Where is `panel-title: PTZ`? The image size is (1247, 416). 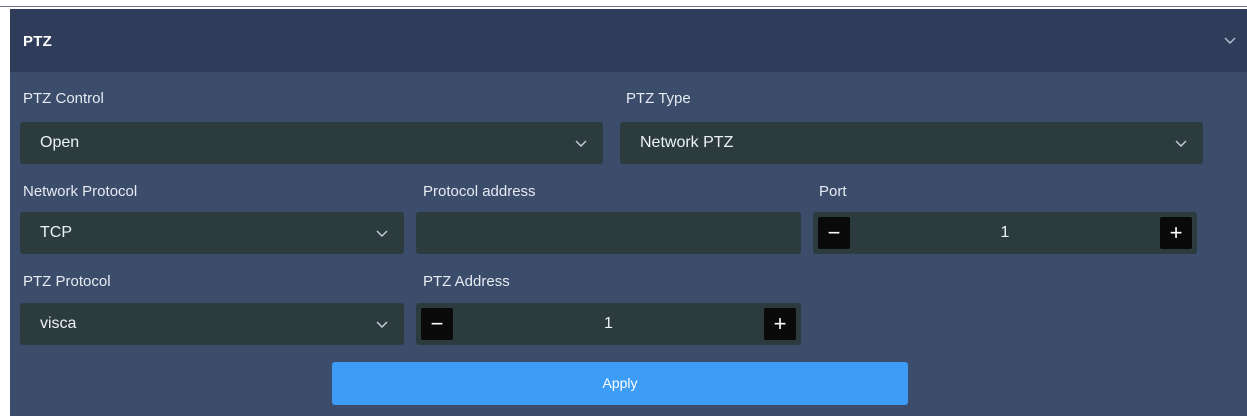 panel-title: PTZ is located at coordinates (37, 41).